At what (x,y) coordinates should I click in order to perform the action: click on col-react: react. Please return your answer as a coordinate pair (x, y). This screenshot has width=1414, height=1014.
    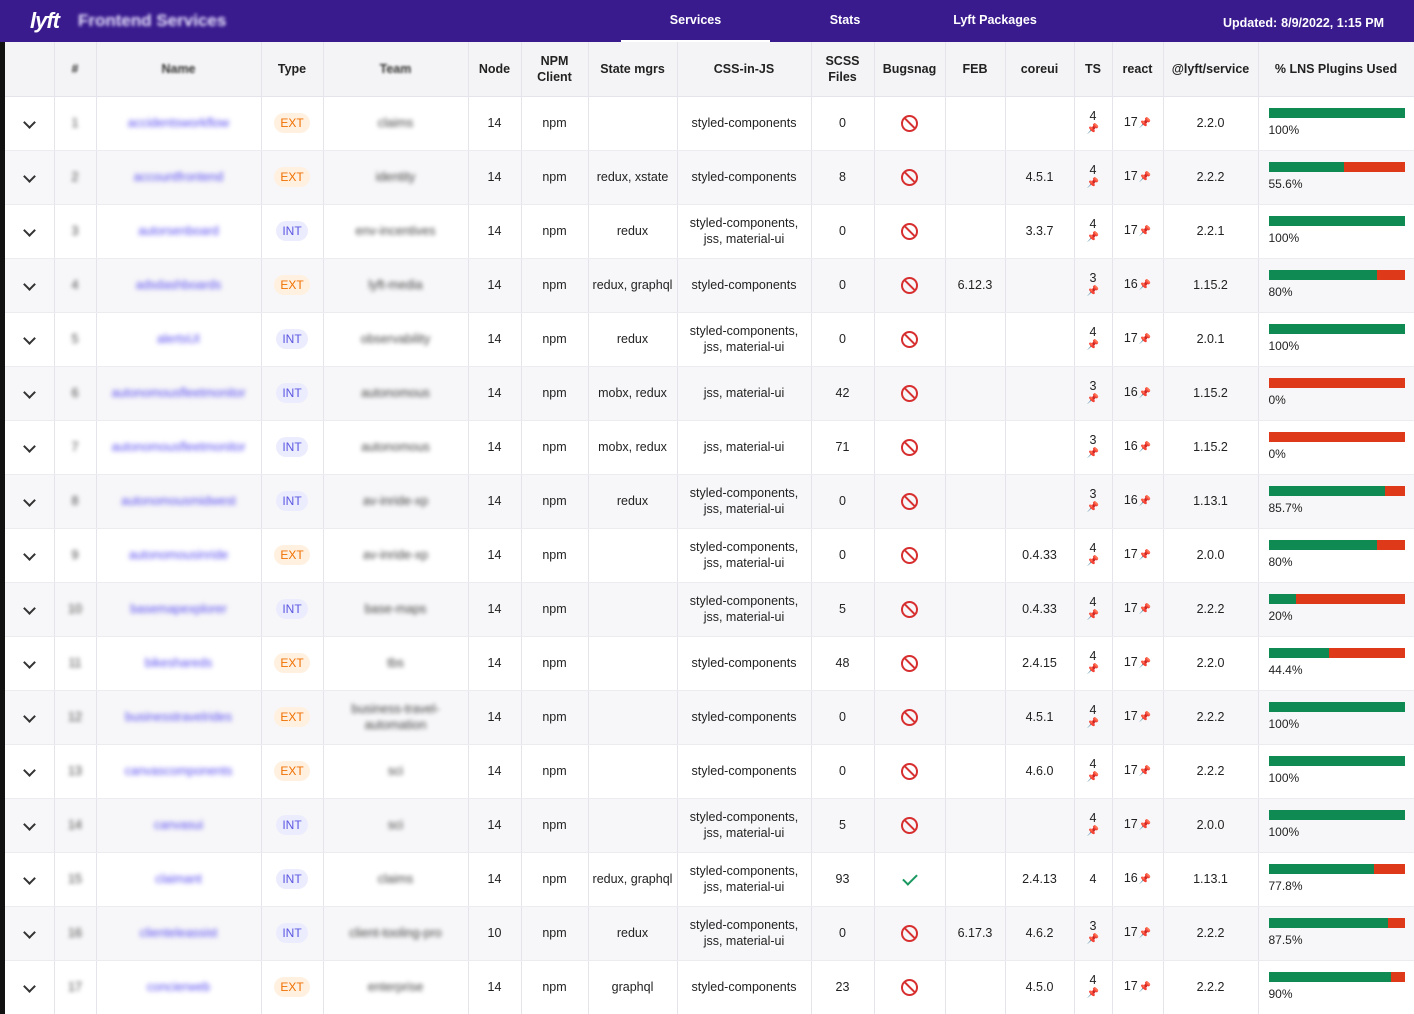
    Looking at the image, I should click on (1138, 69).